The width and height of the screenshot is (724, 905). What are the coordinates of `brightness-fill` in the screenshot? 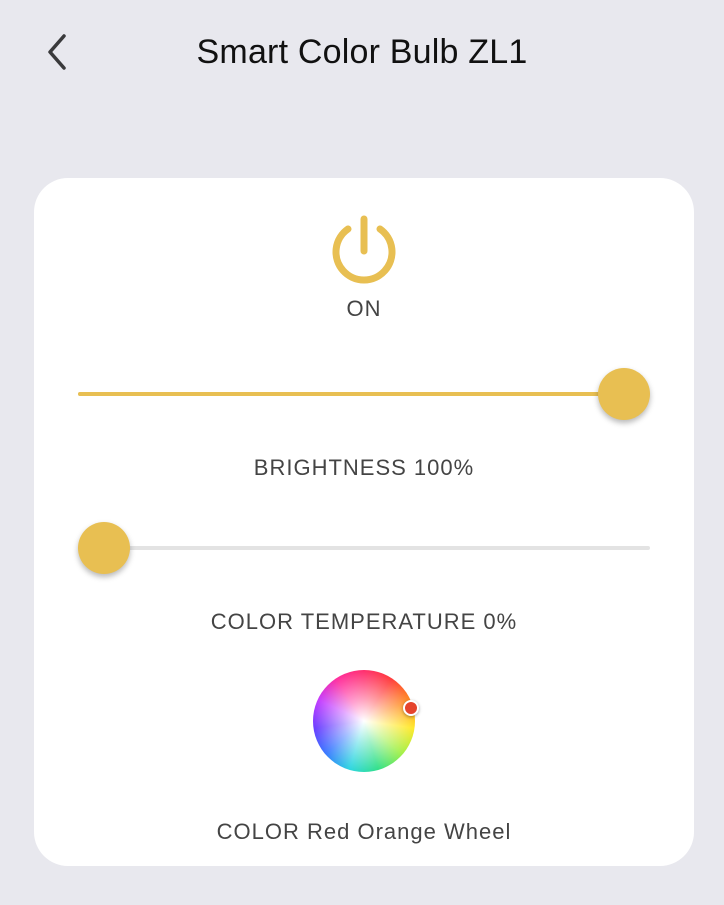 It's located at (351, 394).